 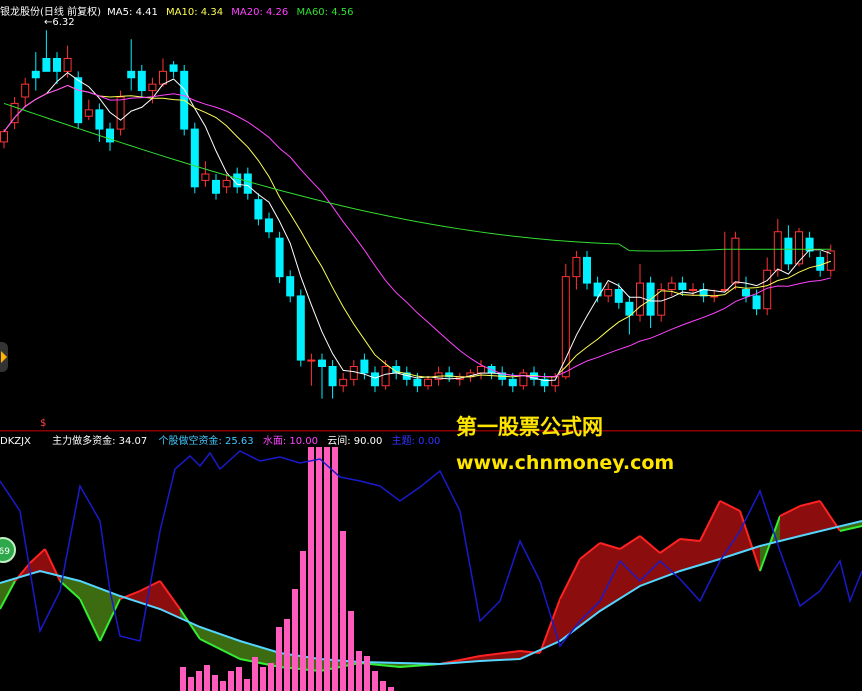 What do you see at coordinates (325, 12) in the screenshot?
I see `ma60-label: MA60: 4.56` at bounding box center [325, 12].